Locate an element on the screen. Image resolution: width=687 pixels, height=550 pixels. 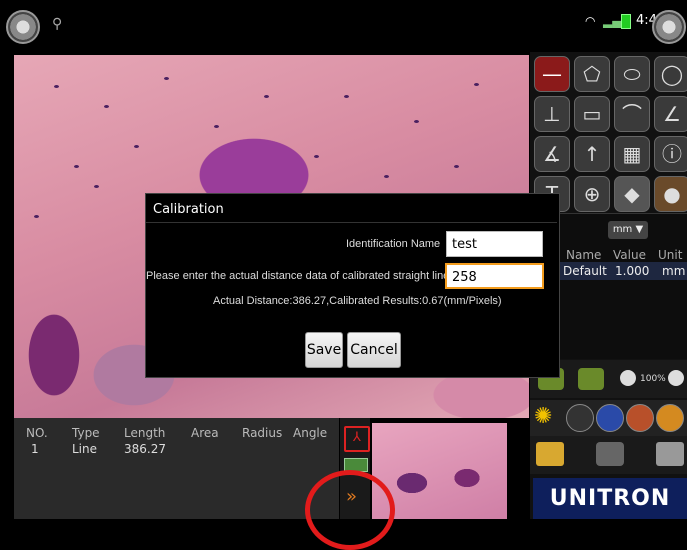
battery-icon is located at coordinates (626, 21).